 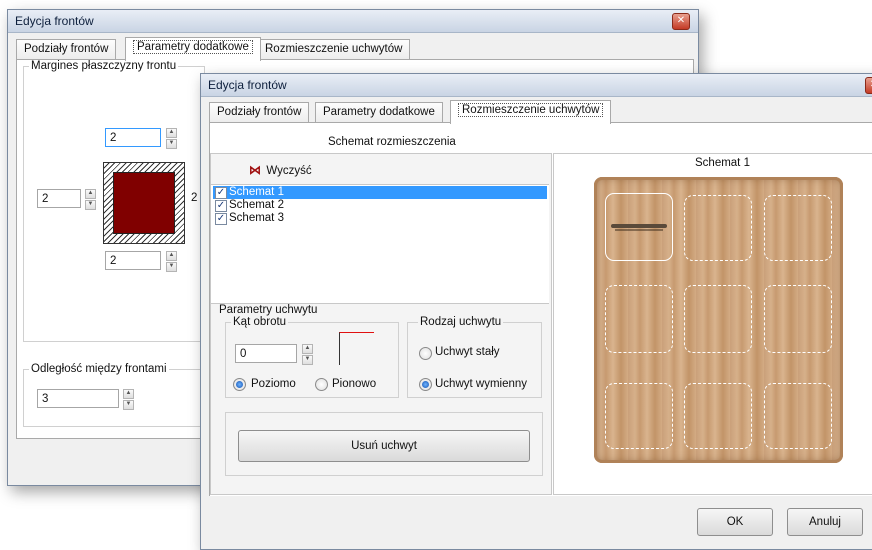 What do you see at coordinates (99, 369) in the screenshot?
I see `spacing-group-legend: Odległość między frontami` at bounding box center [99, 369].